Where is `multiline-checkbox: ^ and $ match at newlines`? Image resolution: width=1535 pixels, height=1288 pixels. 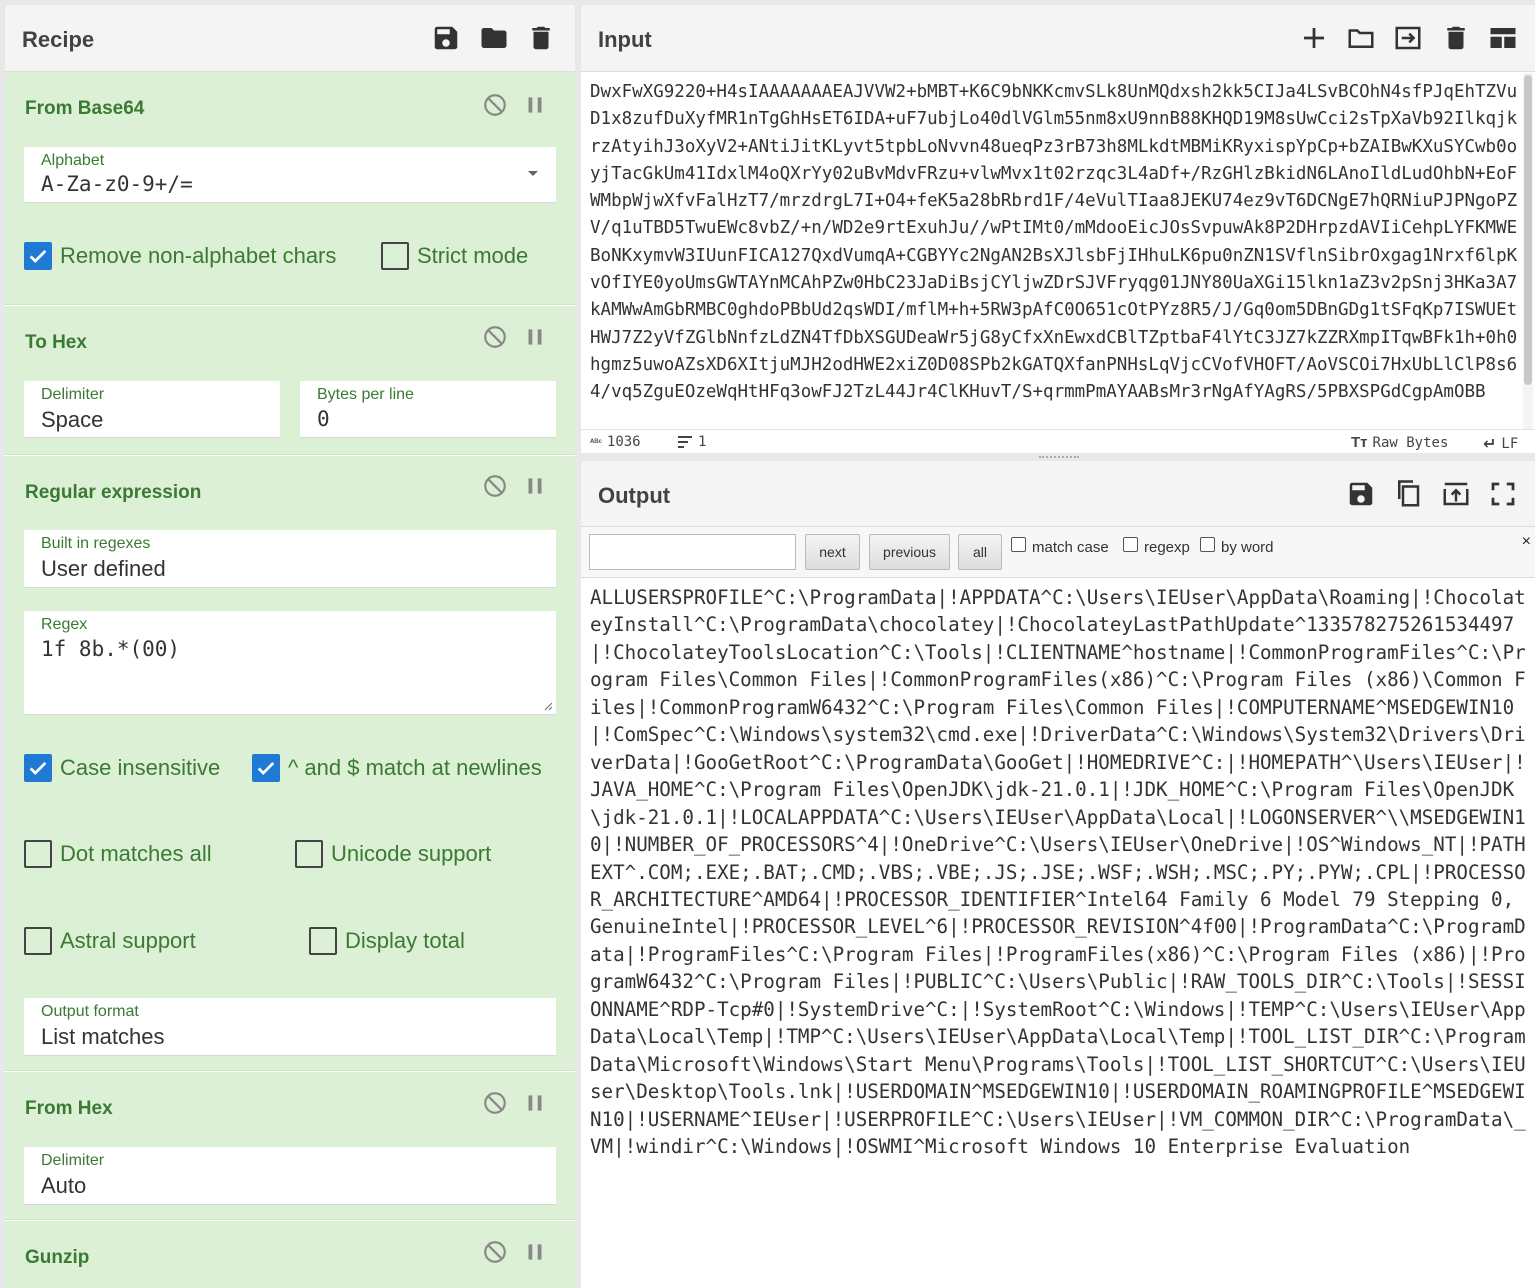
multiline-checkbox: ^ and $ match at newlines is located at coordinates (397, 768).